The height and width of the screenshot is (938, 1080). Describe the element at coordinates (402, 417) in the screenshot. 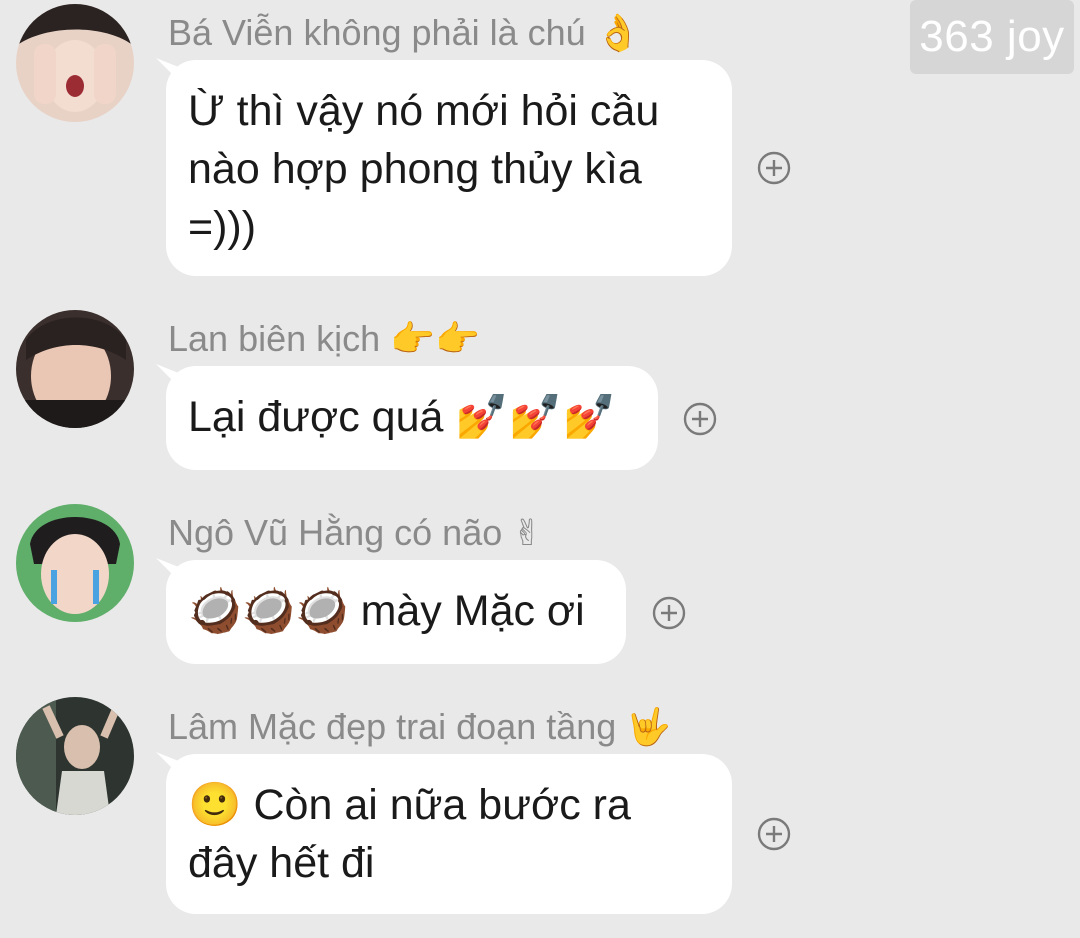

I see `message-text-line: Lại được quá 💅💅💅` at that location.